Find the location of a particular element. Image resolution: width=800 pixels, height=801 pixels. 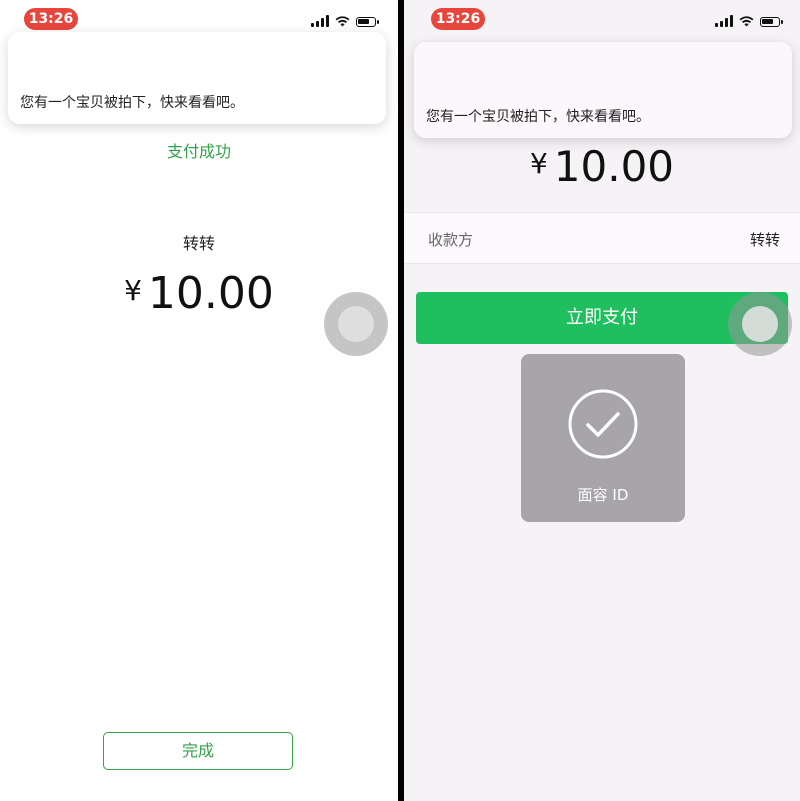

payee-value: 转转 is located at coordinates (764, 240).